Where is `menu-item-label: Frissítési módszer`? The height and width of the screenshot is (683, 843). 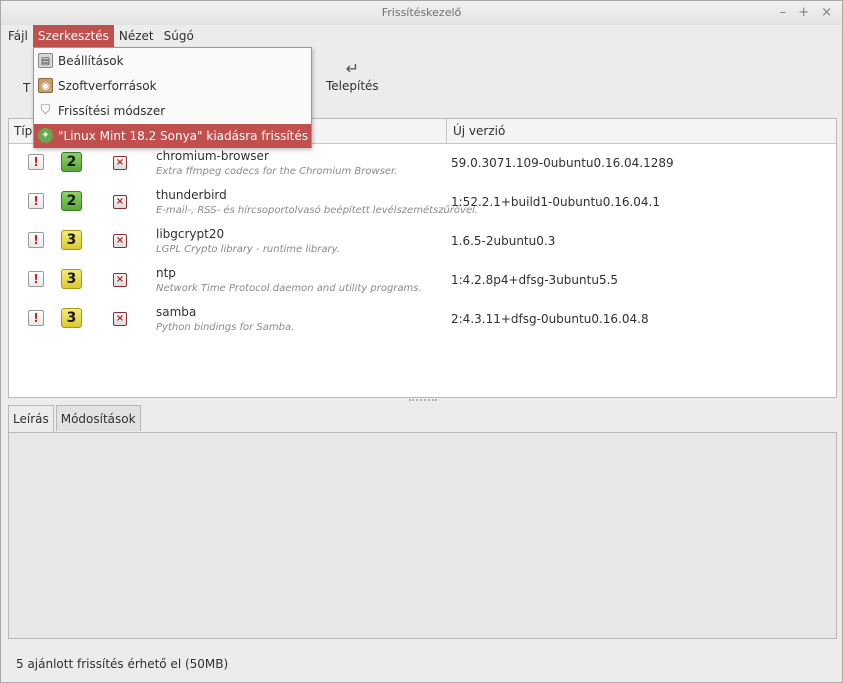 menu-item-label: Frissítési módszer is located at coordinates (112, 111).